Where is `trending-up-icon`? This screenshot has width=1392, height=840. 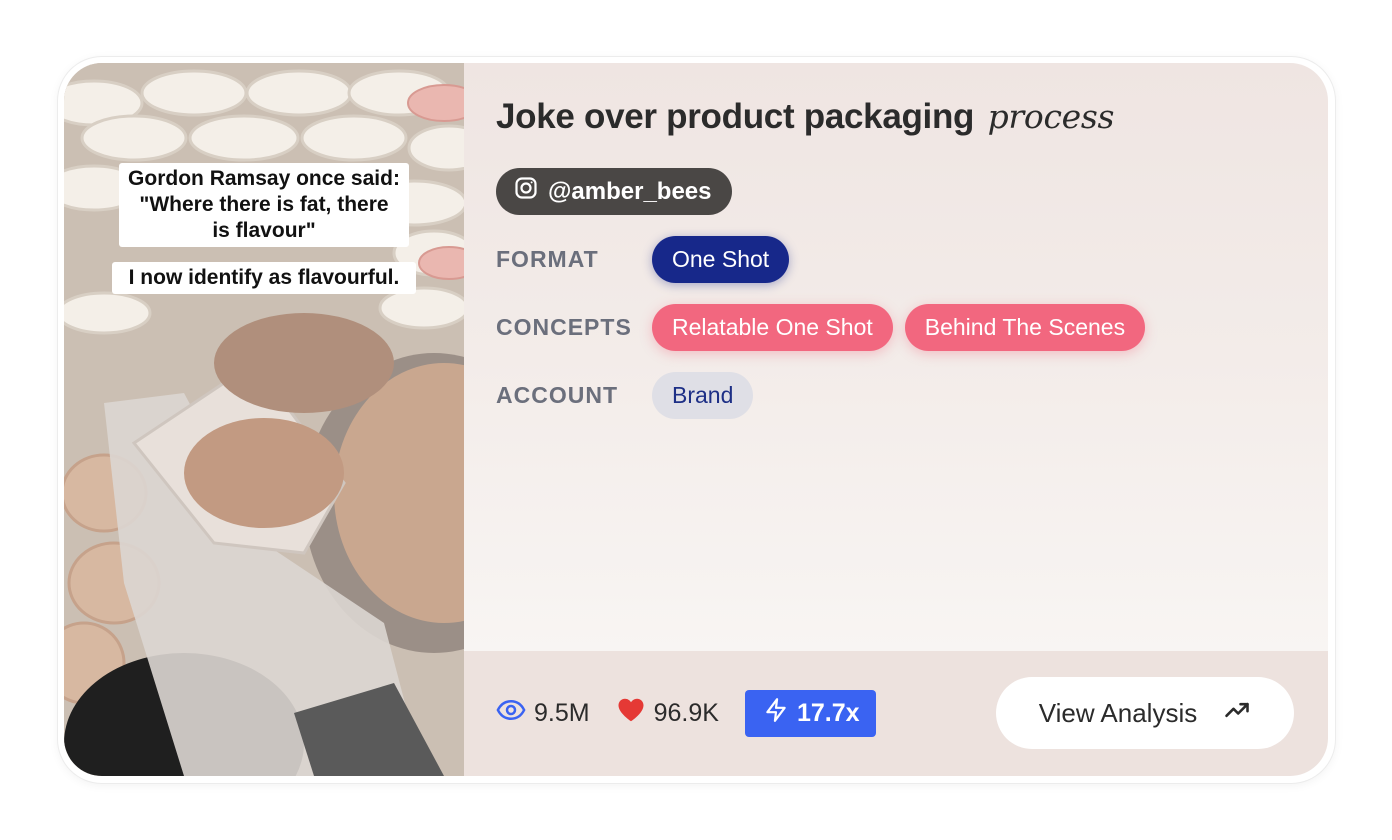
trending-up-icon is located at coordinates (1237, 713).